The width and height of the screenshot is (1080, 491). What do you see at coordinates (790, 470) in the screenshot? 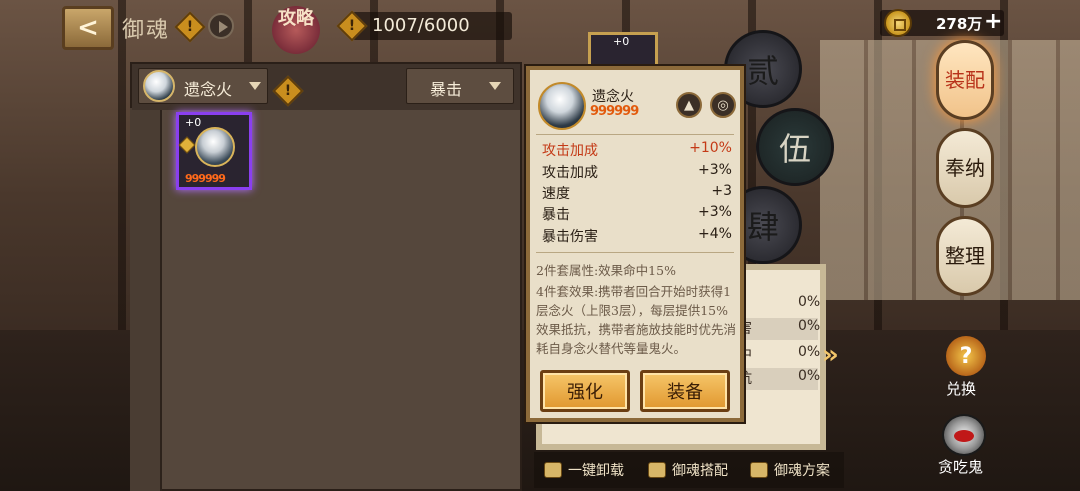
I see `soul-plan-button: 御魂方案` at bounding box center [790, 470].